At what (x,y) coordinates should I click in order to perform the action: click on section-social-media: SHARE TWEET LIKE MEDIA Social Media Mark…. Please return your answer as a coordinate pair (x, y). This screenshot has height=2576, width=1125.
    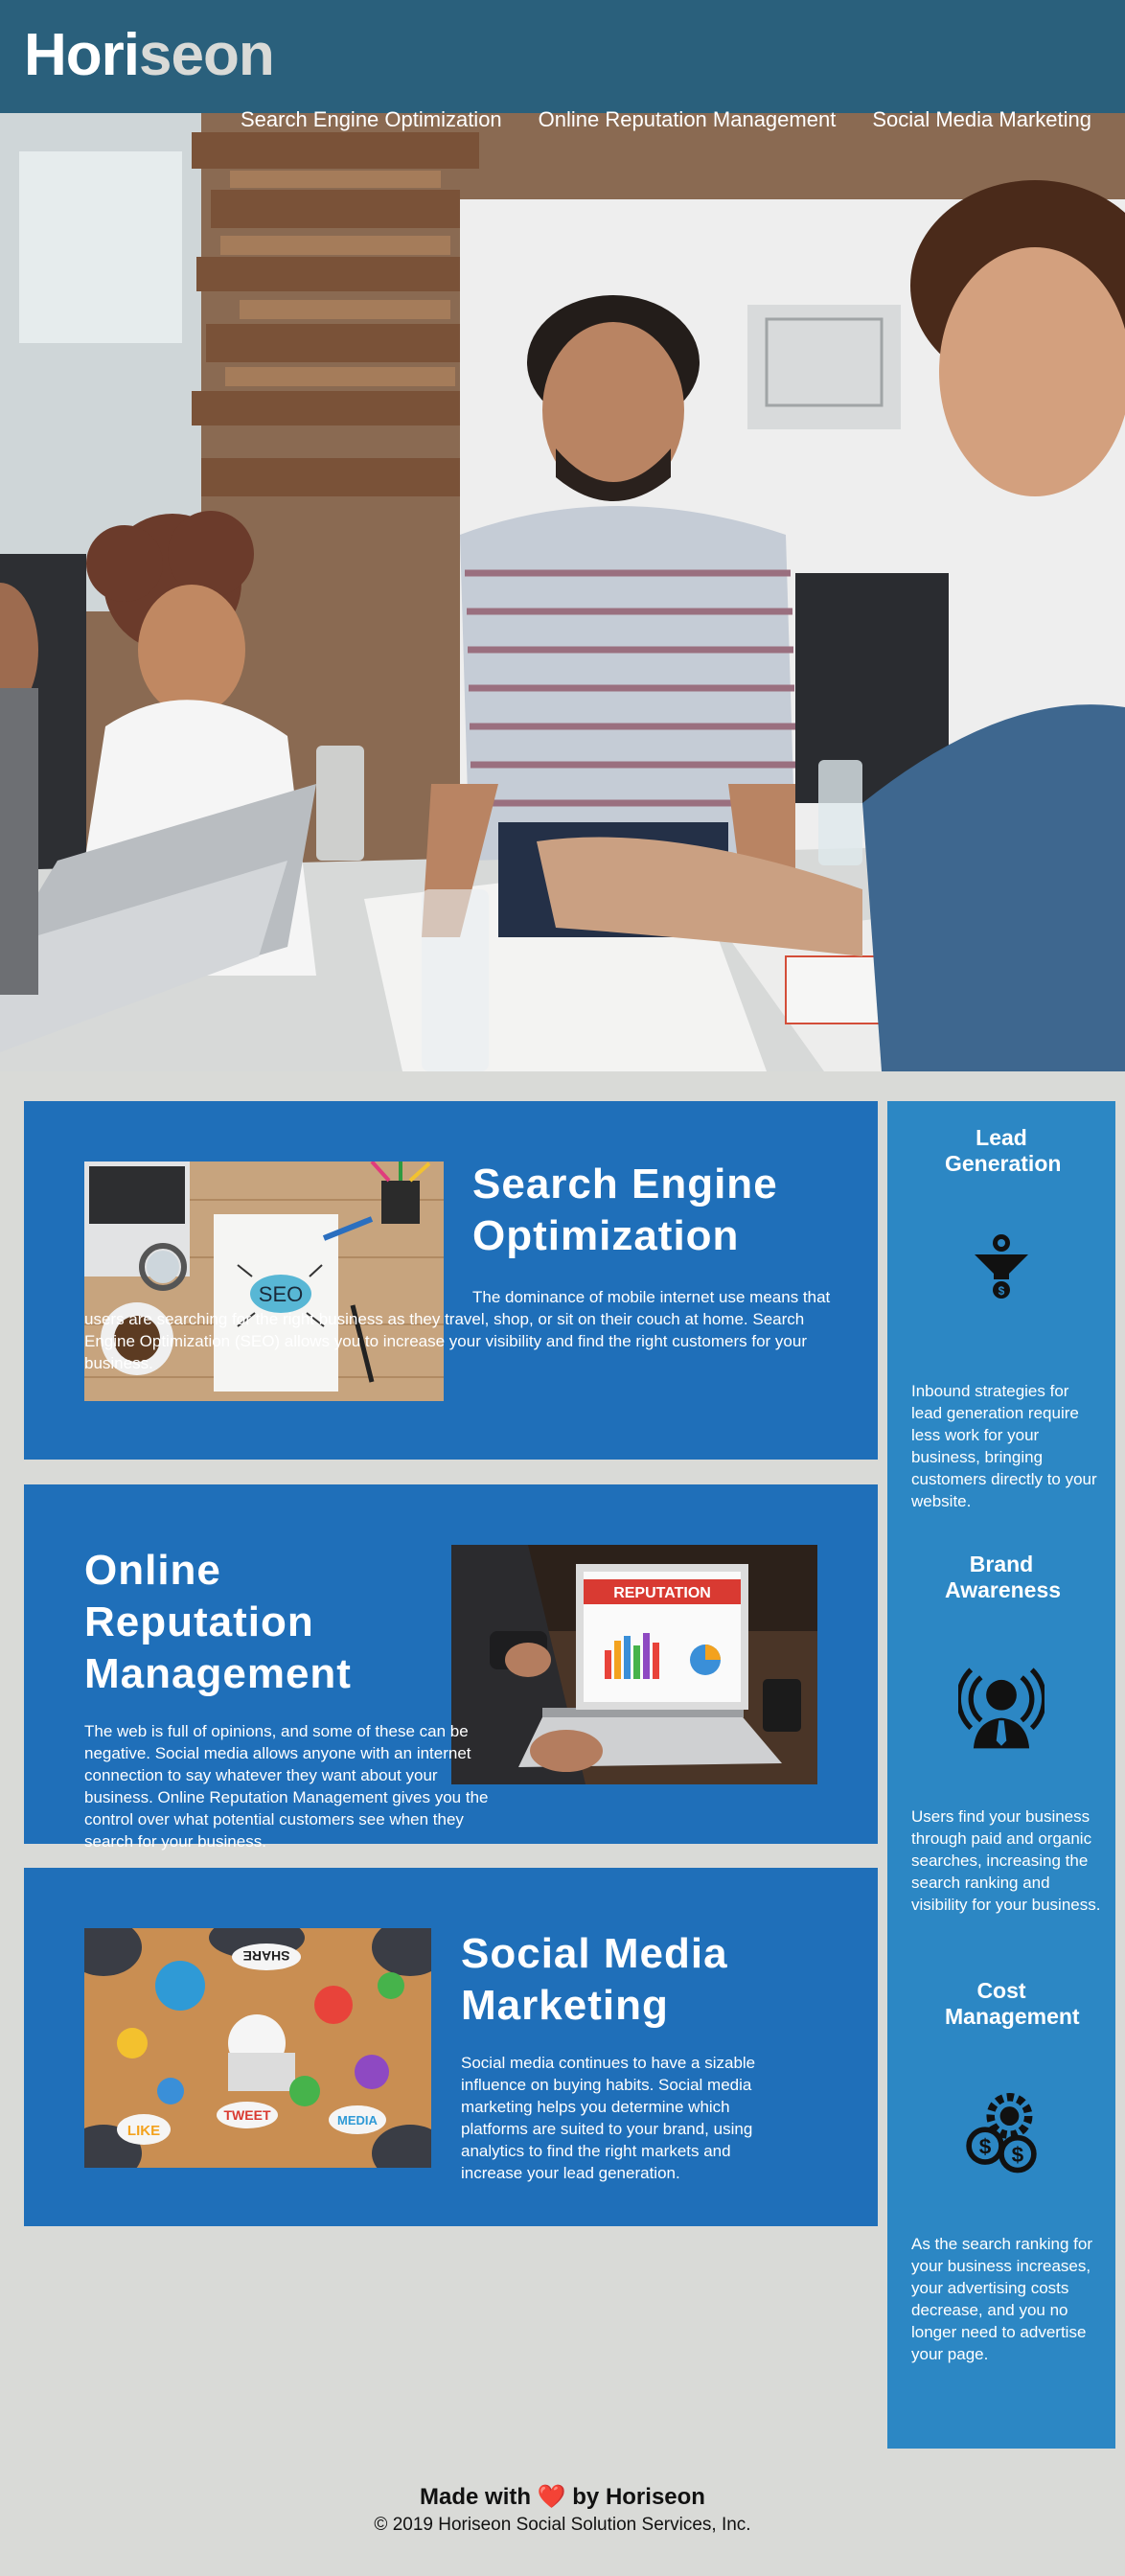
    Looking at the image, I should click on (451, 2047).